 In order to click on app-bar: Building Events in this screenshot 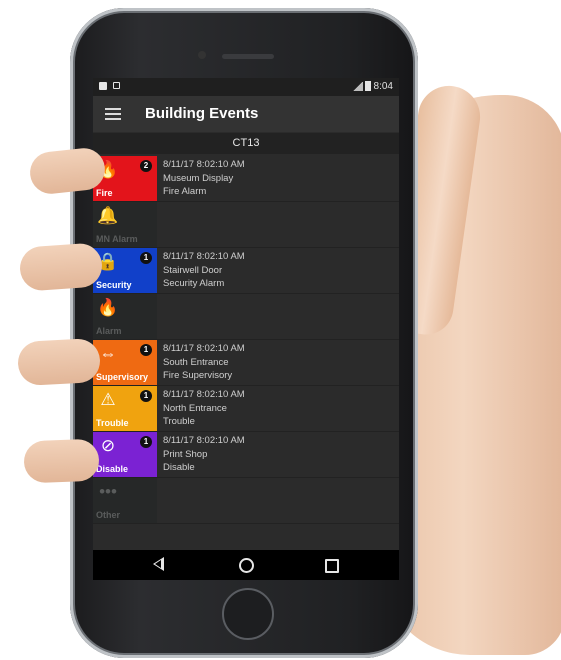, I will do `click(246, 114)`.